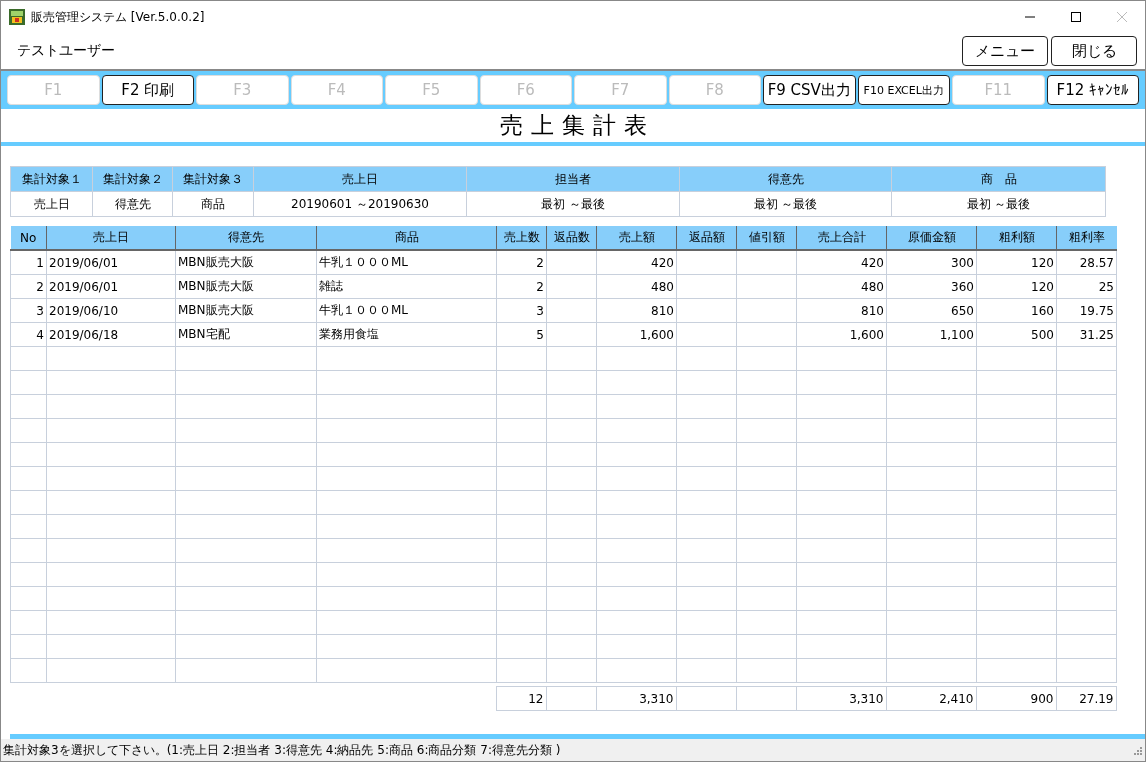 This screenshot has height=762, width=1146. What do you see at coordinates (360, 179) in the screenshot?
I see `criteria-header: 売上日` at bounding box center [360, 179].